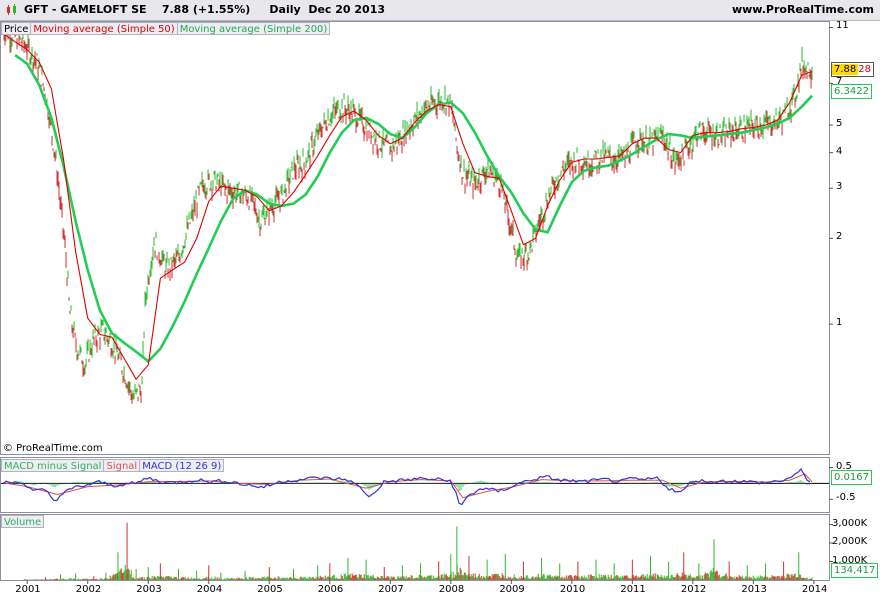 The height and width of the screenshot is (600, 880). Describe the element at coordinates (850, 542) in the screenshot. I see `volume-y-tick-label: 2,000K` at that location.